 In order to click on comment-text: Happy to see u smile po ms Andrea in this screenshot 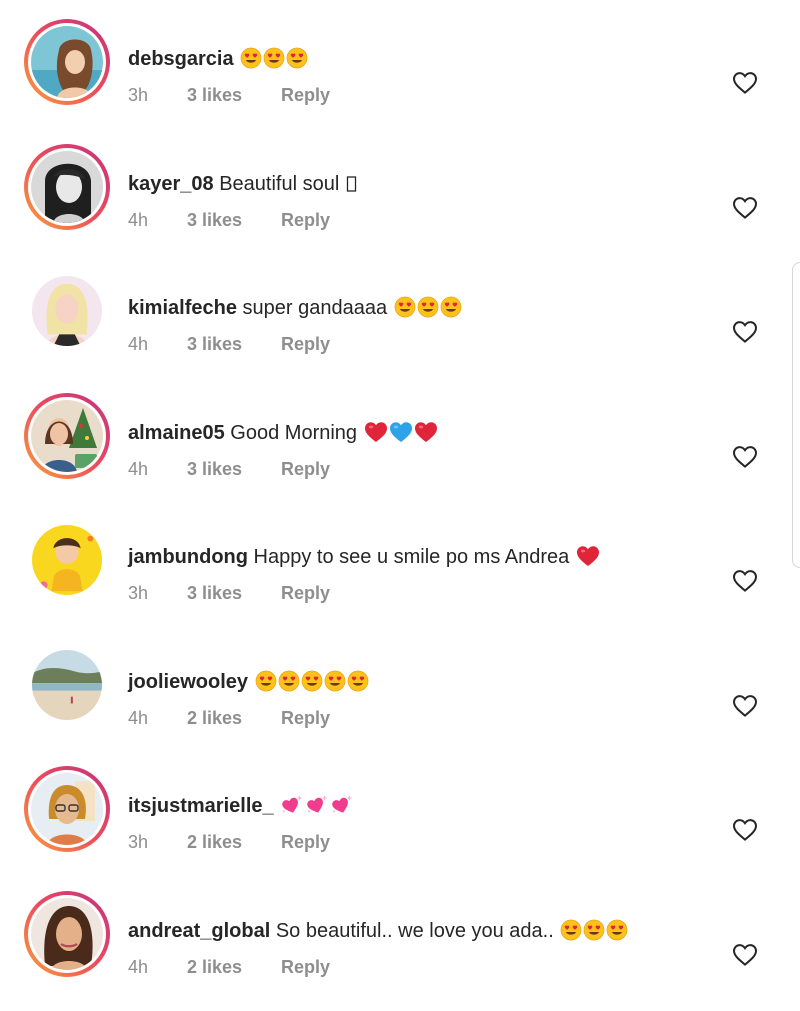, I will do `click(414, 557)`.